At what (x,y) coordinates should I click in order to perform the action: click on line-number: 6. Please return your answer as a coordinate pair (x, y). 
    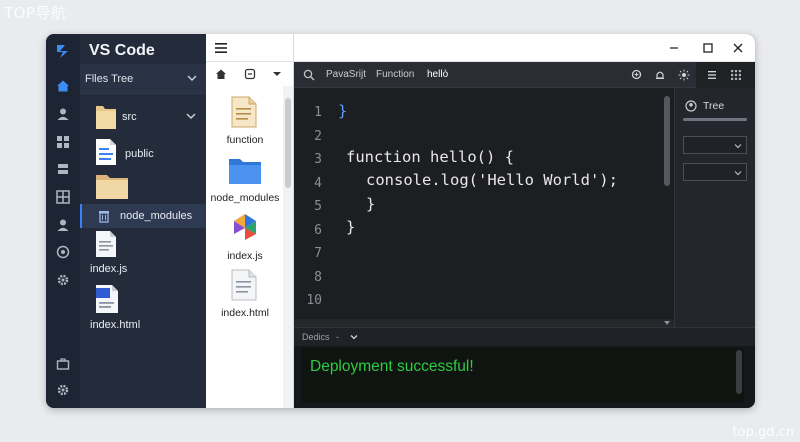
    Looking at the image, I should click on (318, 230).